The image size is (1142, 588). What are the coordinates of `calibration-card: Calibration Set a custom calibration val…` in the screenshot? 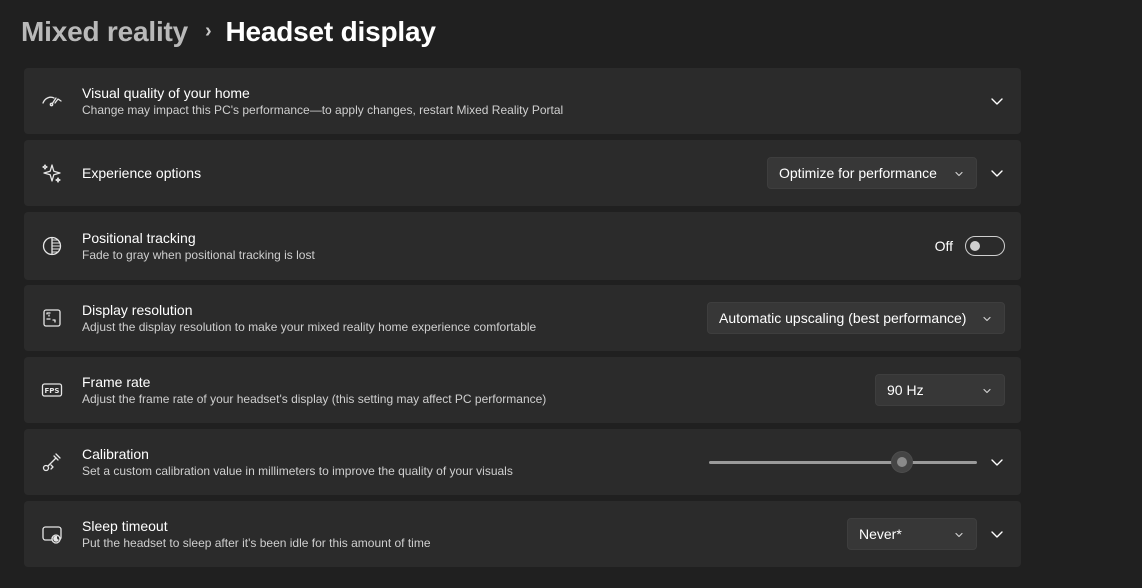 It's located at (522, 462).